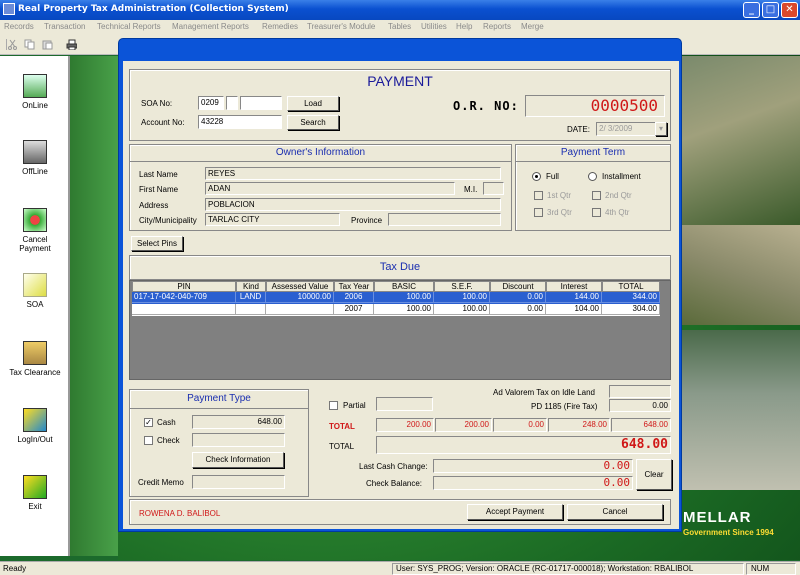 The width and height of the screenshot is (800, 575). What do you see at coordinates (35, 304) in the screenshot?
I see `sidebar-item-label: SOA` at bounding box center [35, 304].